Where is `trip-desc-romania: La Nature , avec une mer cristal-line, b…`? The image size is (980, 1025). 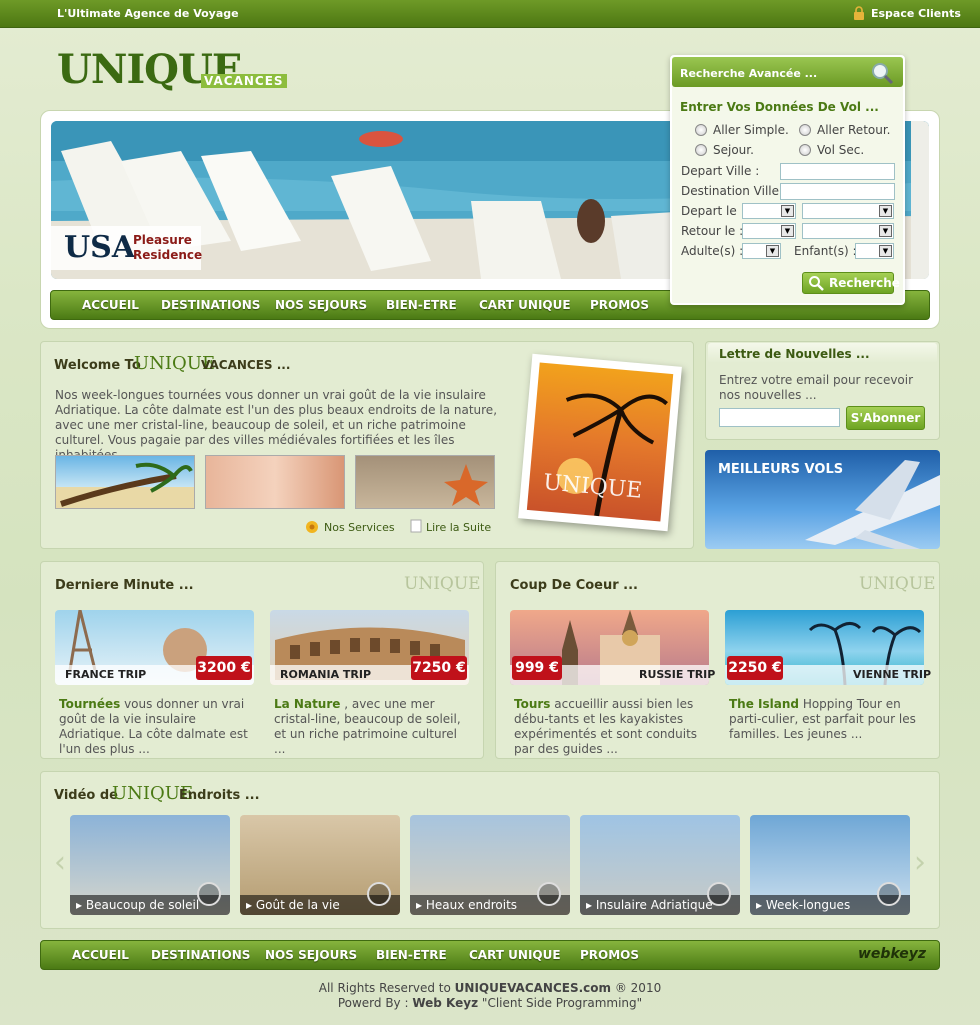 trip-desc-romania: La Nature , avec une mer cristal-line, b… is located at coordinates (371, 727).